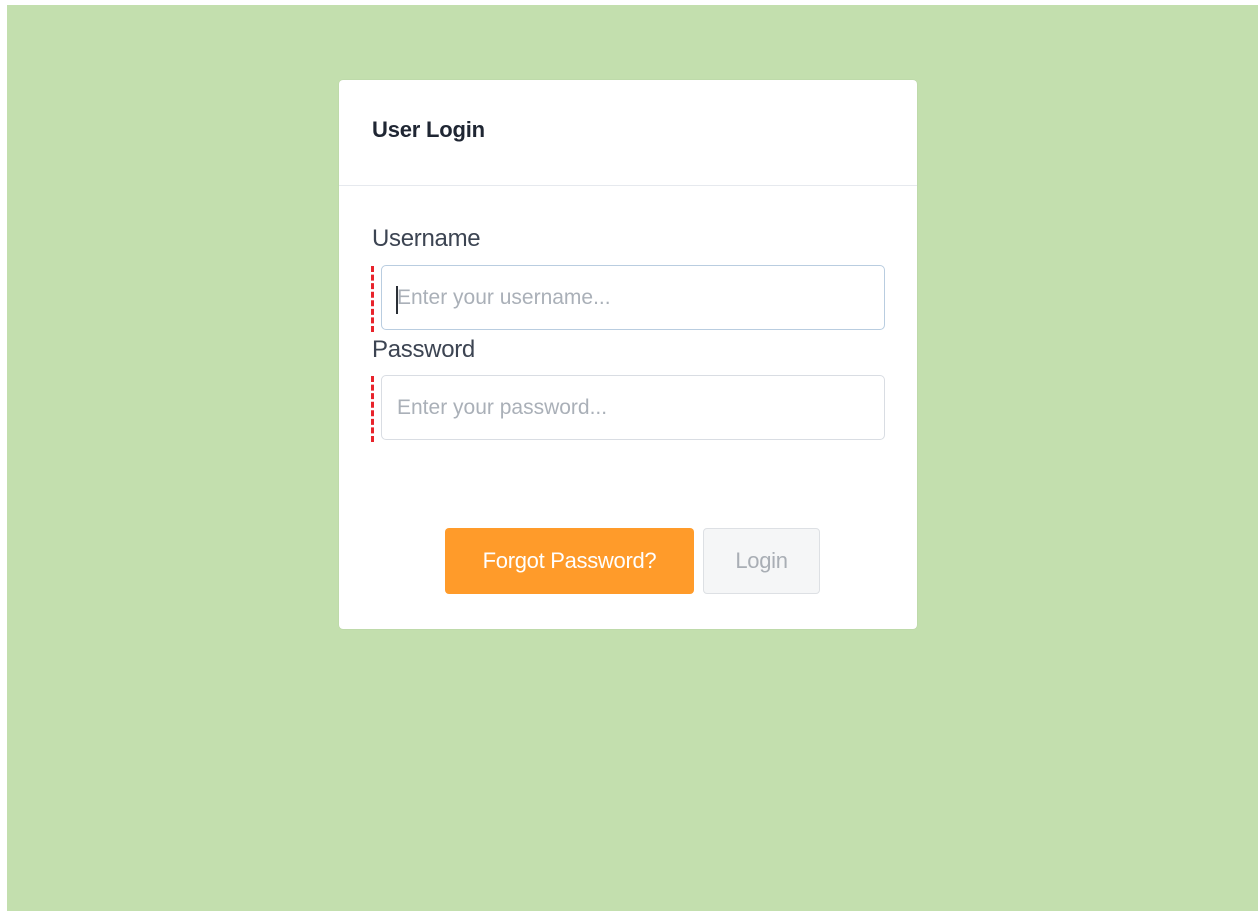  What do you see at coordinates (428, 129) in the screenshot?
I see `card-title: User Login` at bounding box center [428, 129].